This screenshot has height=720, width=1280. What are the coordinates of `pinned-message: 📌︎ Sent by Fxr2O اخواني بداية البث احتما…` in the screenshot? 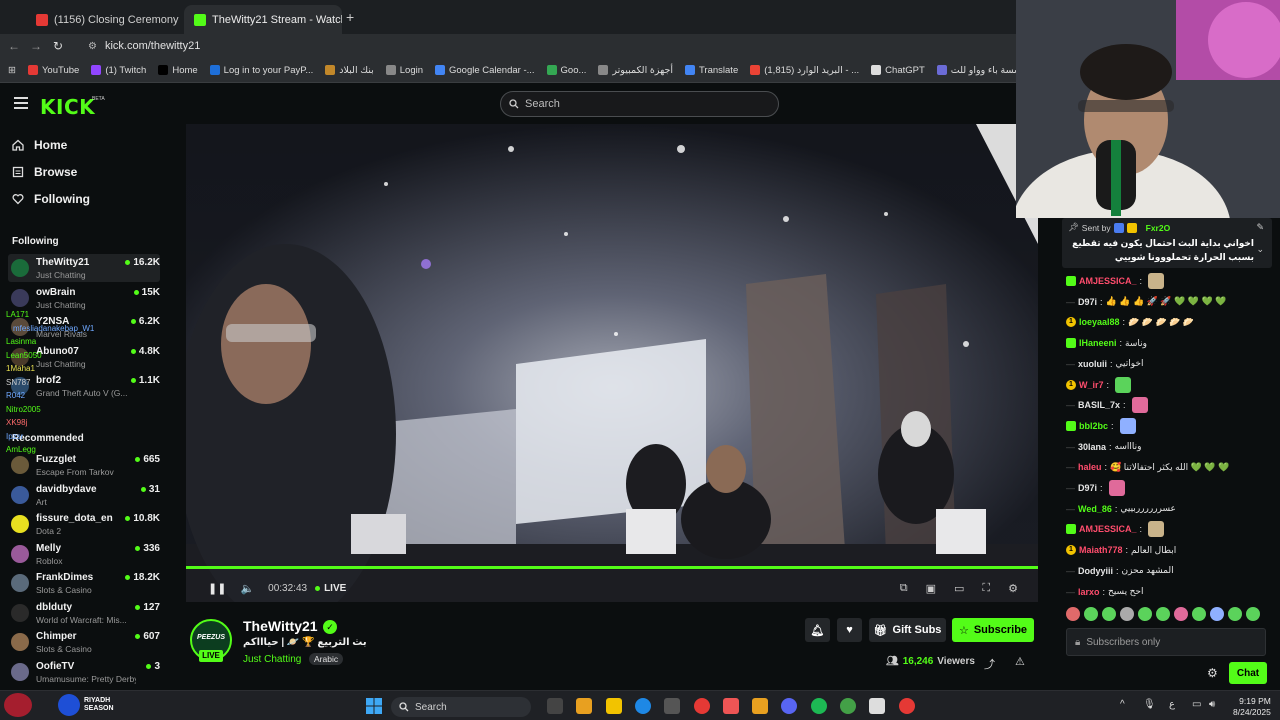 It's located at (1167, 243).